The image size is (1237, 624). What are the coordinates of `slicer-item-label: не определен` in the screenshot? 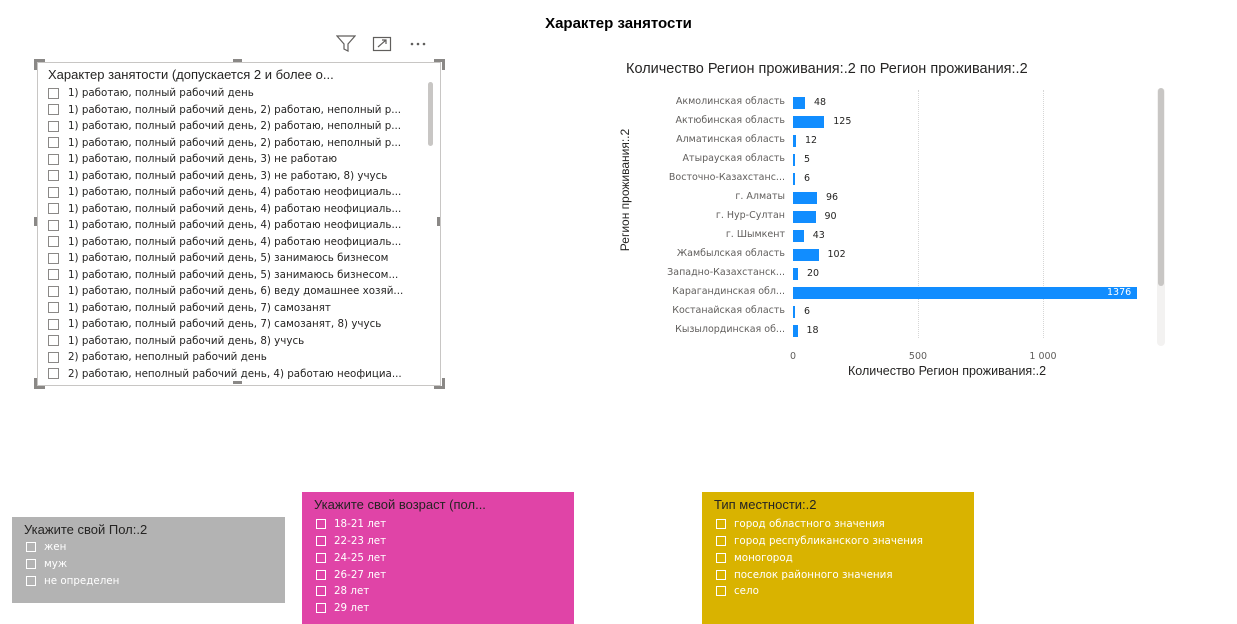 It's located at (82, 580).